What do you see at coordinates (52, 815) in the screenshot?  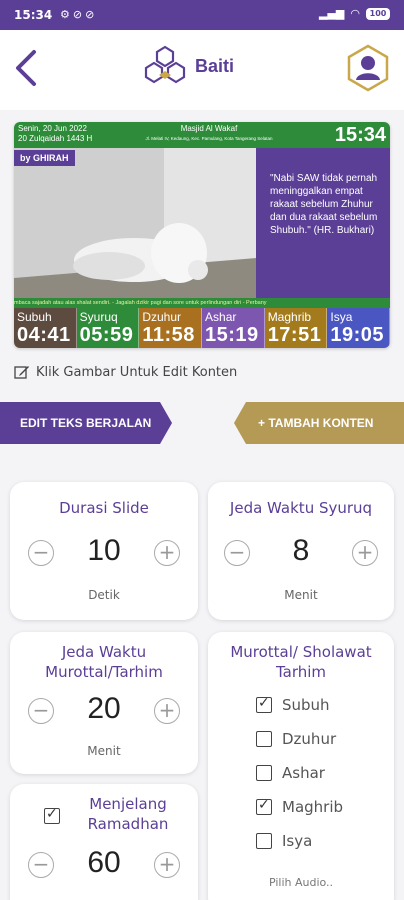 I see `ramadhan-checkbox` at bounding box center [52, 815].